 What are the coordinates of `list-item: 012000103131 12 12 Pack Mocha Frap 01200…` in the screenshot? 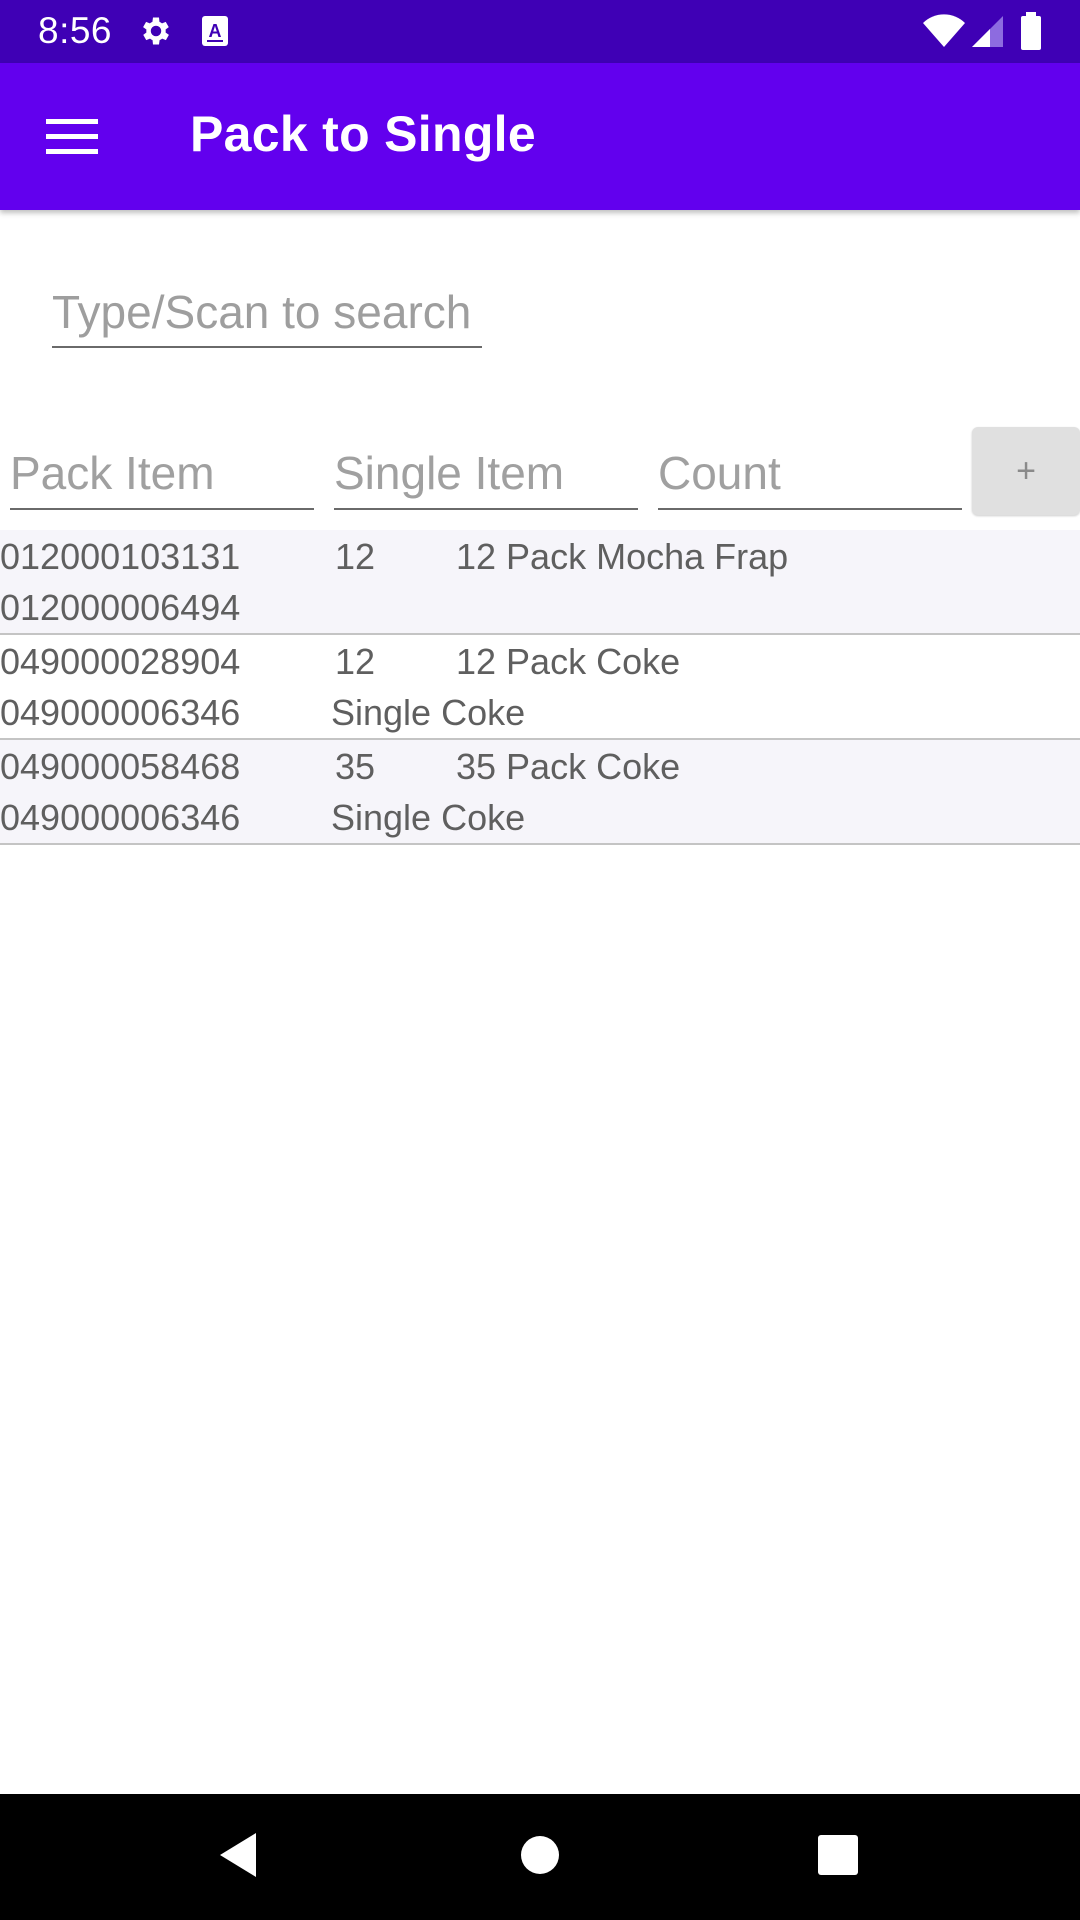 It's located at (540, 582).